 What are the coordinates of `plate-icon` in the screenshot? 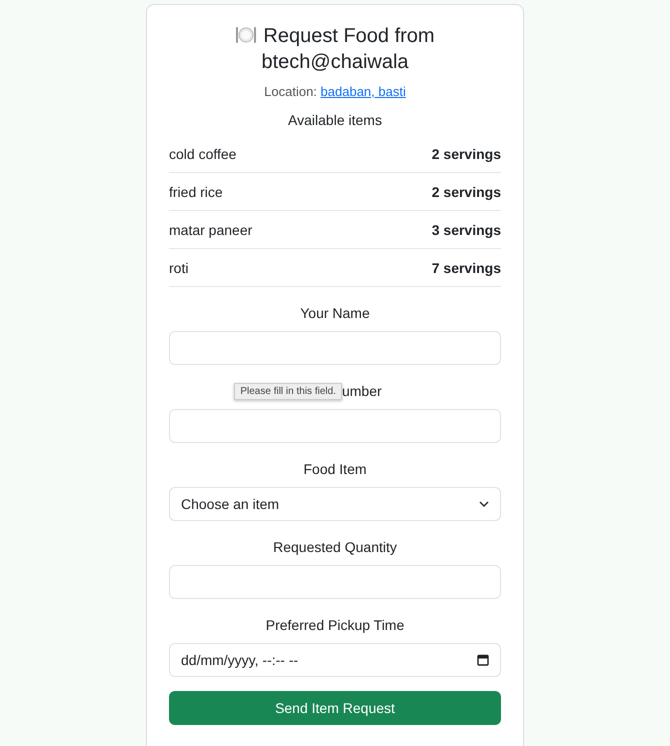 It's located at (246, 35).